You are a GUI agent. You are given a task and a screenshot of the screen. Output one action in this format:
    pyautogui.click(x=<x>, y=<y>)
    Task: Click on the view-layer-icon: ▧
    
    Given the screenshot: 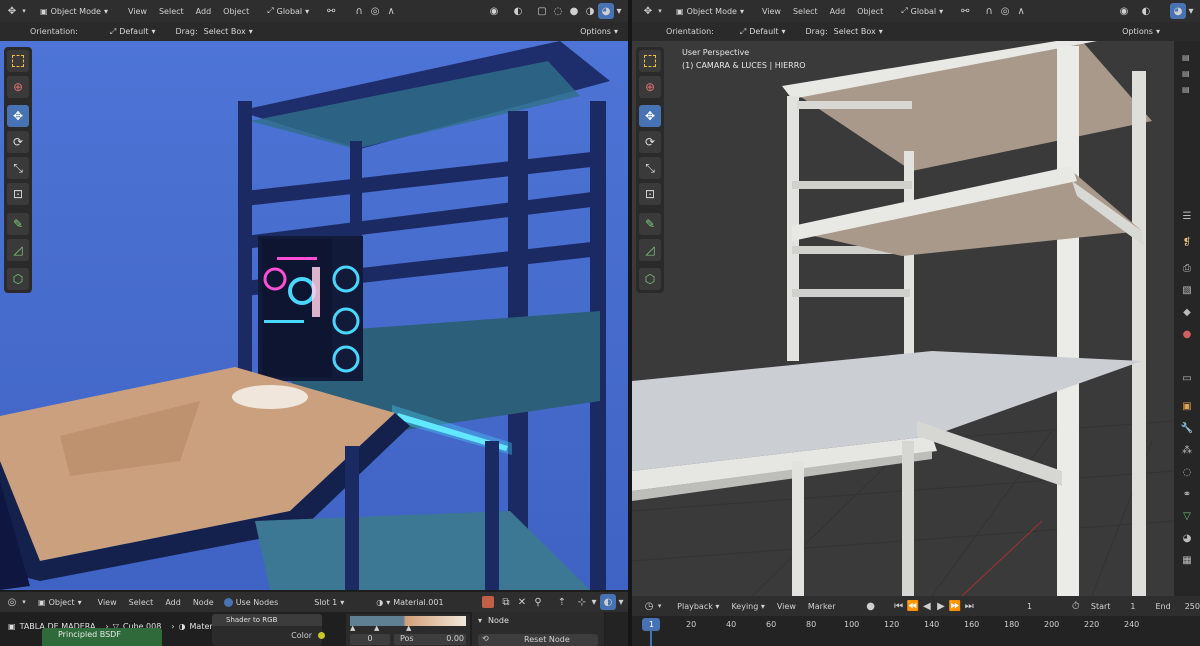 What is the action you would take?
    pyautogui.click(x=1187, y=290)
    